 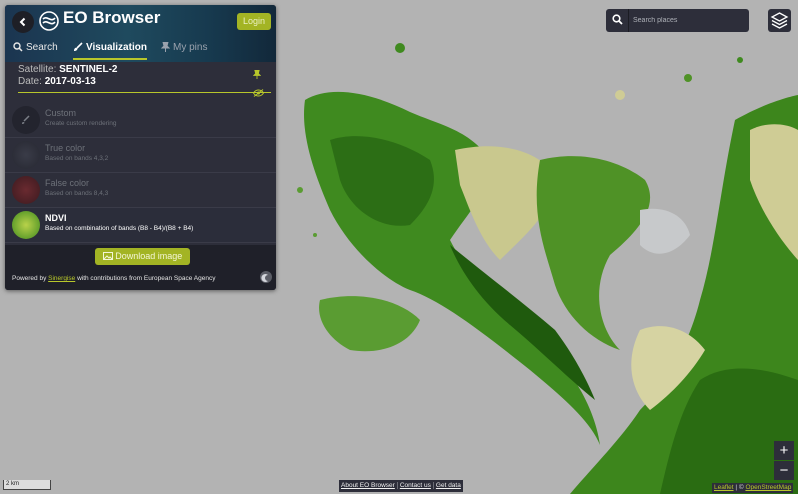 I want to click on layers-icon, so click(x=779, y=20).